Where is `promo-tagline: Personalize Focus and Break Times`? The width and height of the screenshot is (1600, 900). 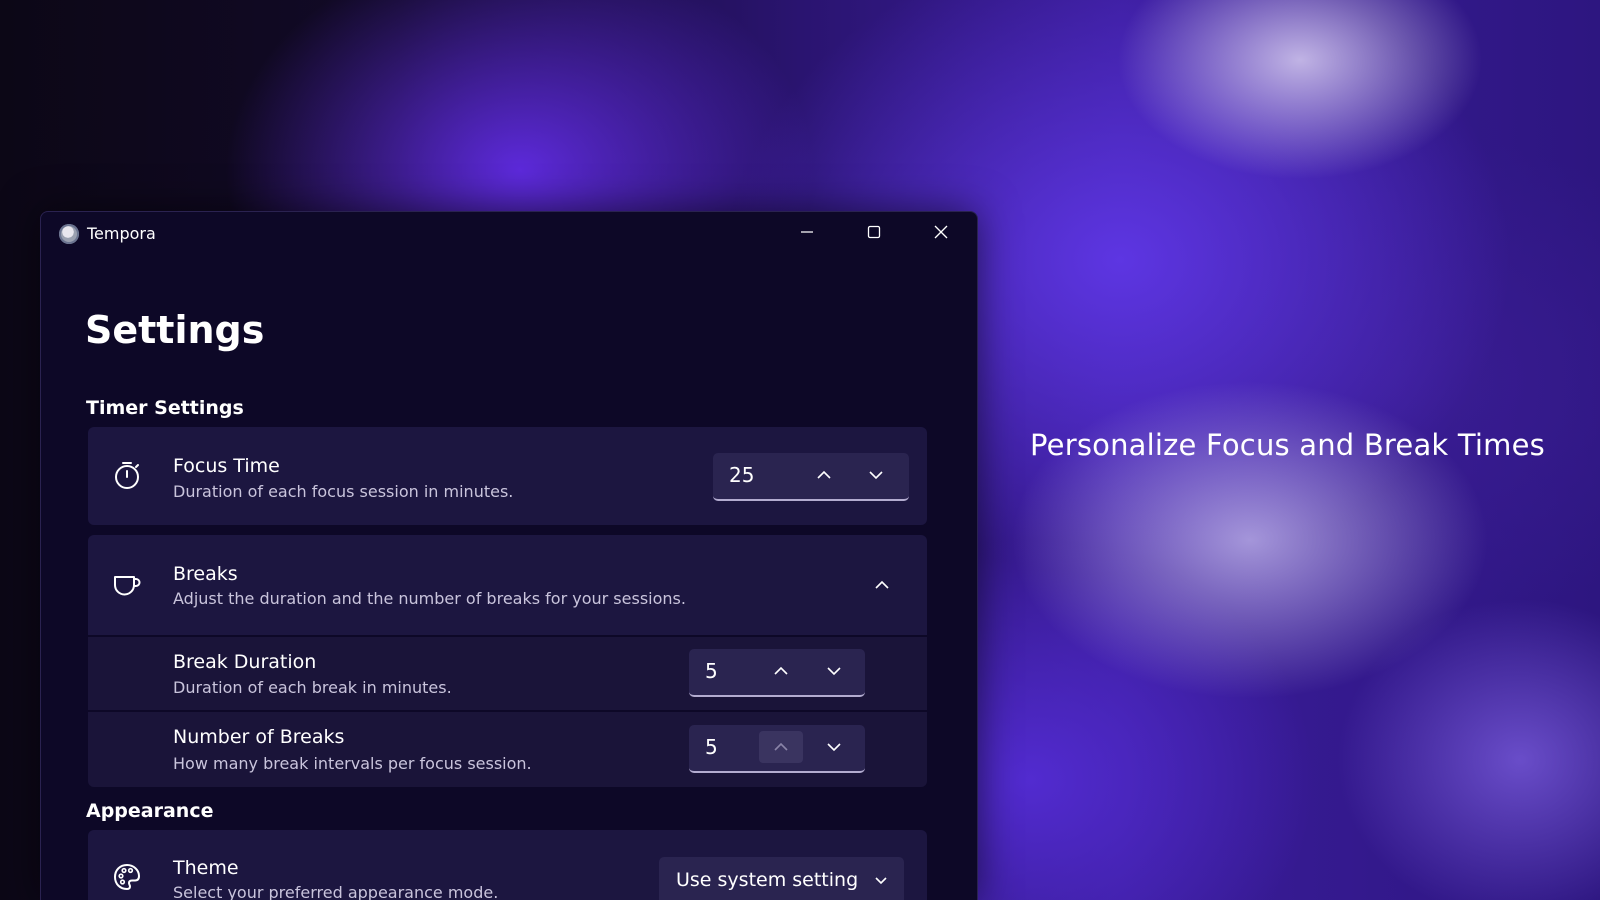
promo-tagline: Personalize Focus and Break Times is located at coordinates (1287, 445).